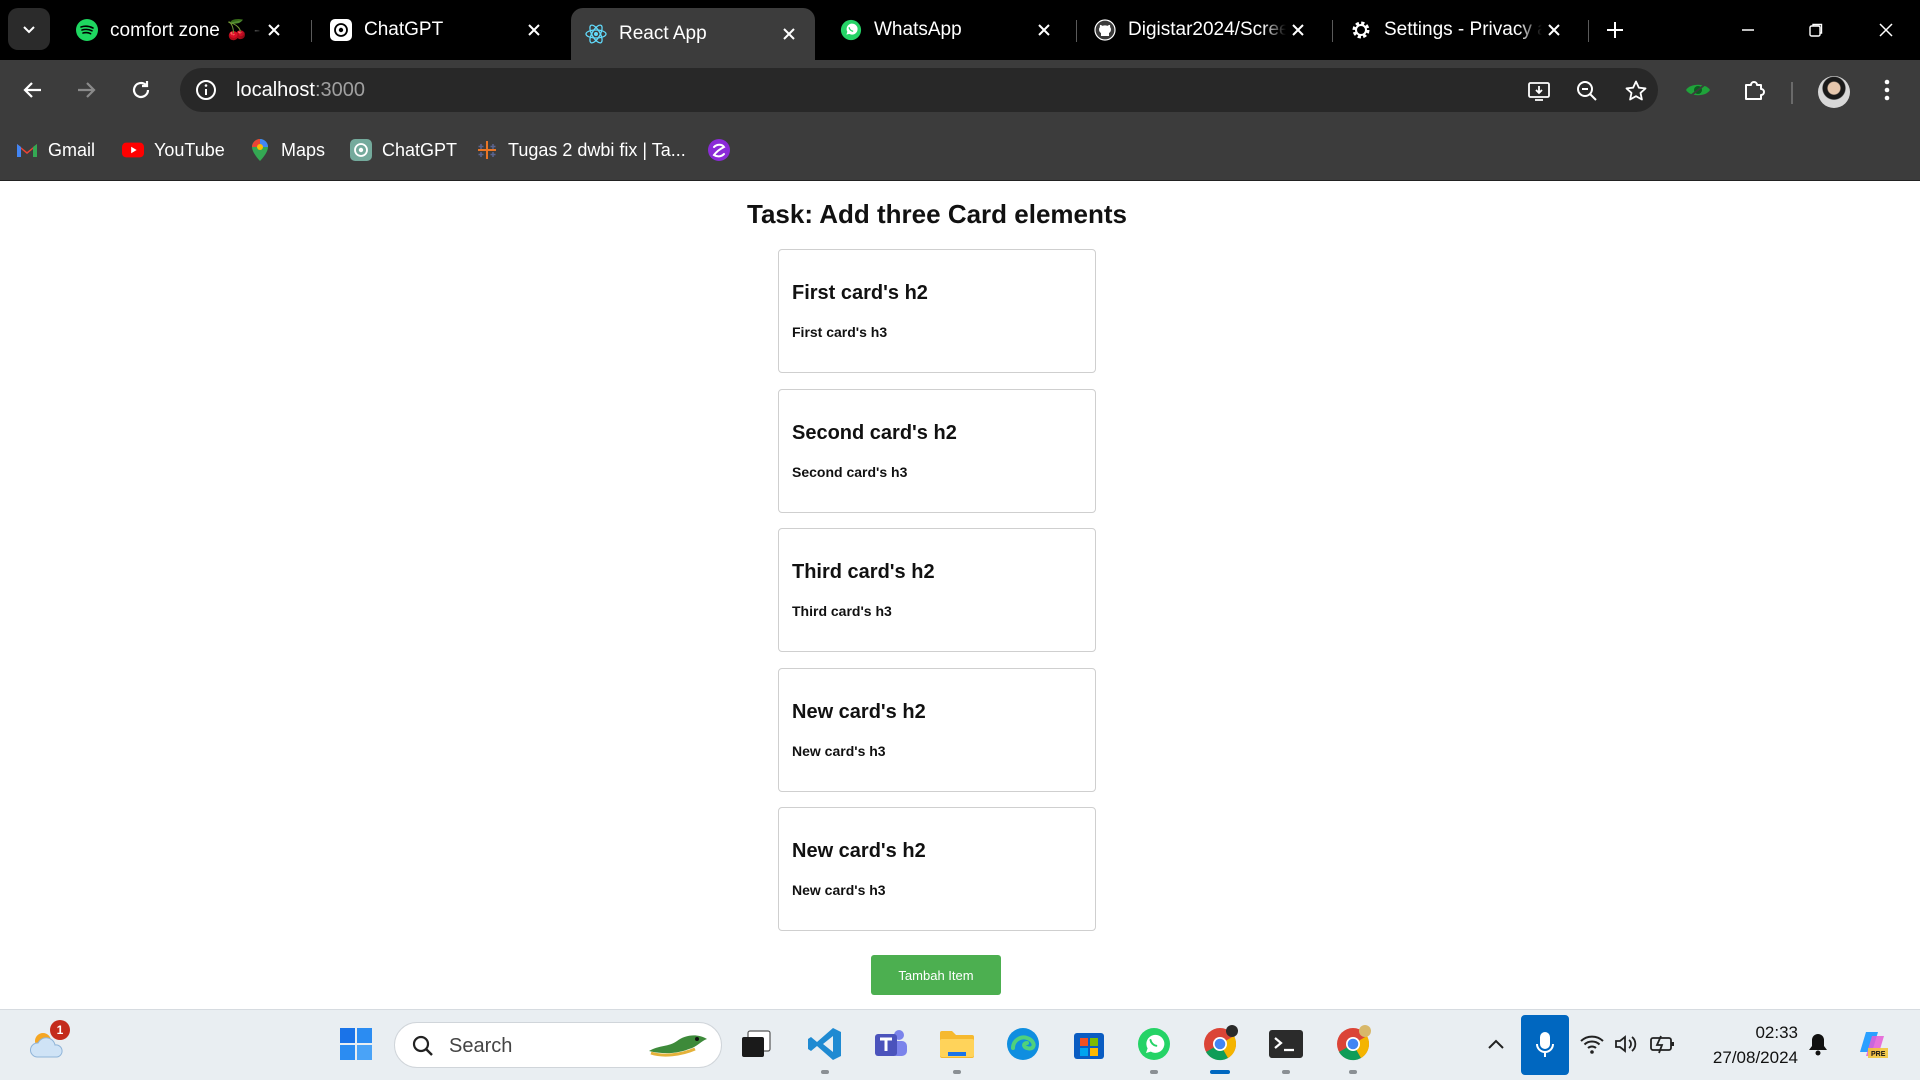 Image resolution: width=1920 pixels, height=1080 pixels. I want to click on tab-spotify: comfort zone 🍒 -, so click(181, 30).